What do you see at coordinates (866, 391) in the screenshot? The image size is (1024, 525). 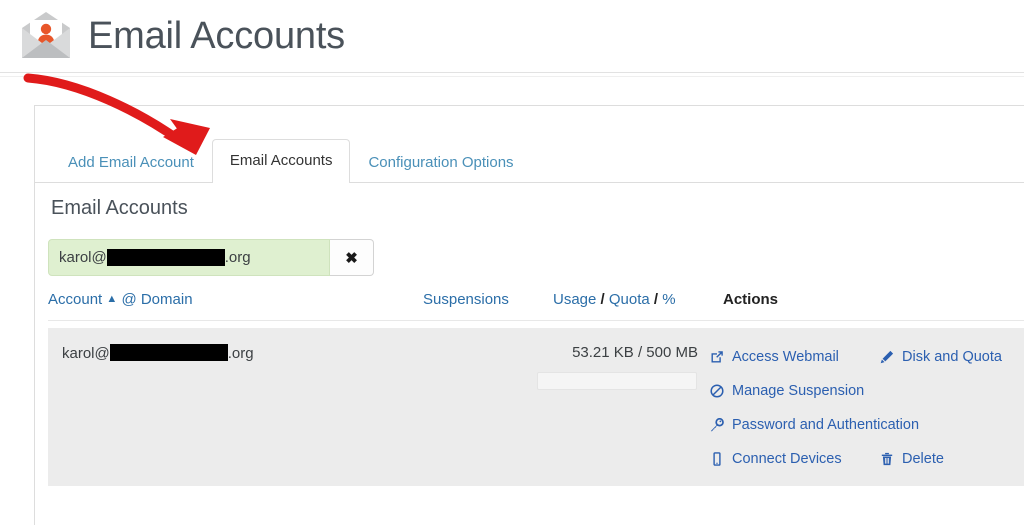 I see `action-line-2: Manage Suspension` at bounding box center [866, 391].